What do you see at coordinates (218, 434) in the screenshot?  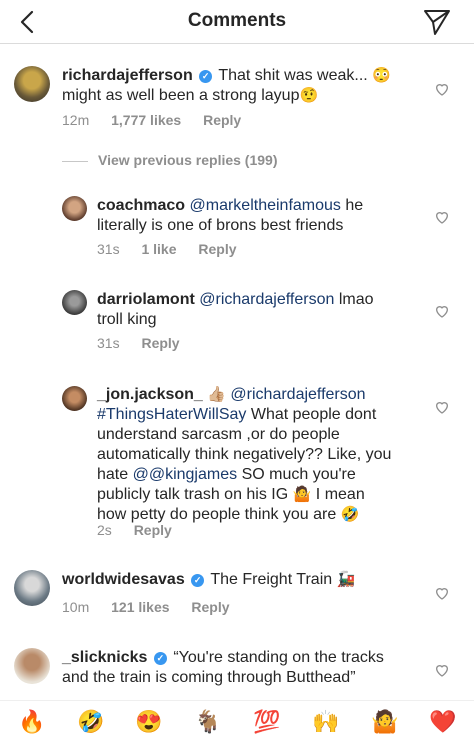 I see `comment-text: understand sarcasm ,or do people` at bounding box center [218, 434].